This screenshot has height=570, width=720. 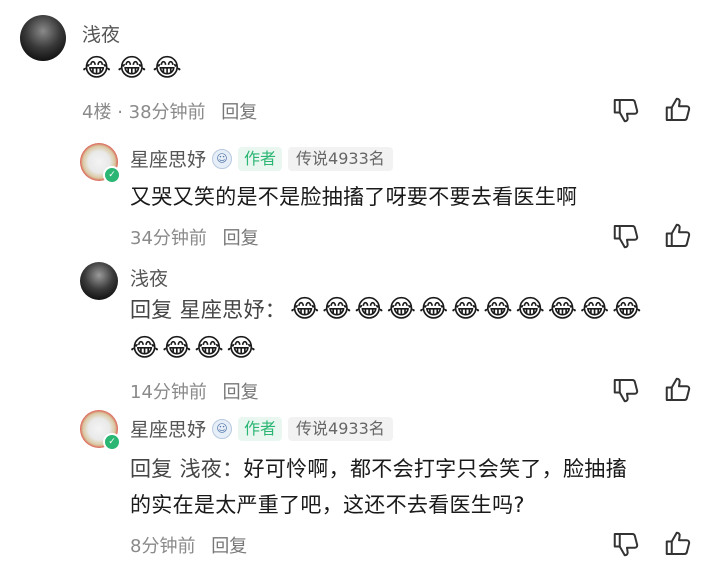 What do you see at coordinates (97, 112) in the screenshot?
I see `floor-number: 4楼` at bounding box center [97, 112].